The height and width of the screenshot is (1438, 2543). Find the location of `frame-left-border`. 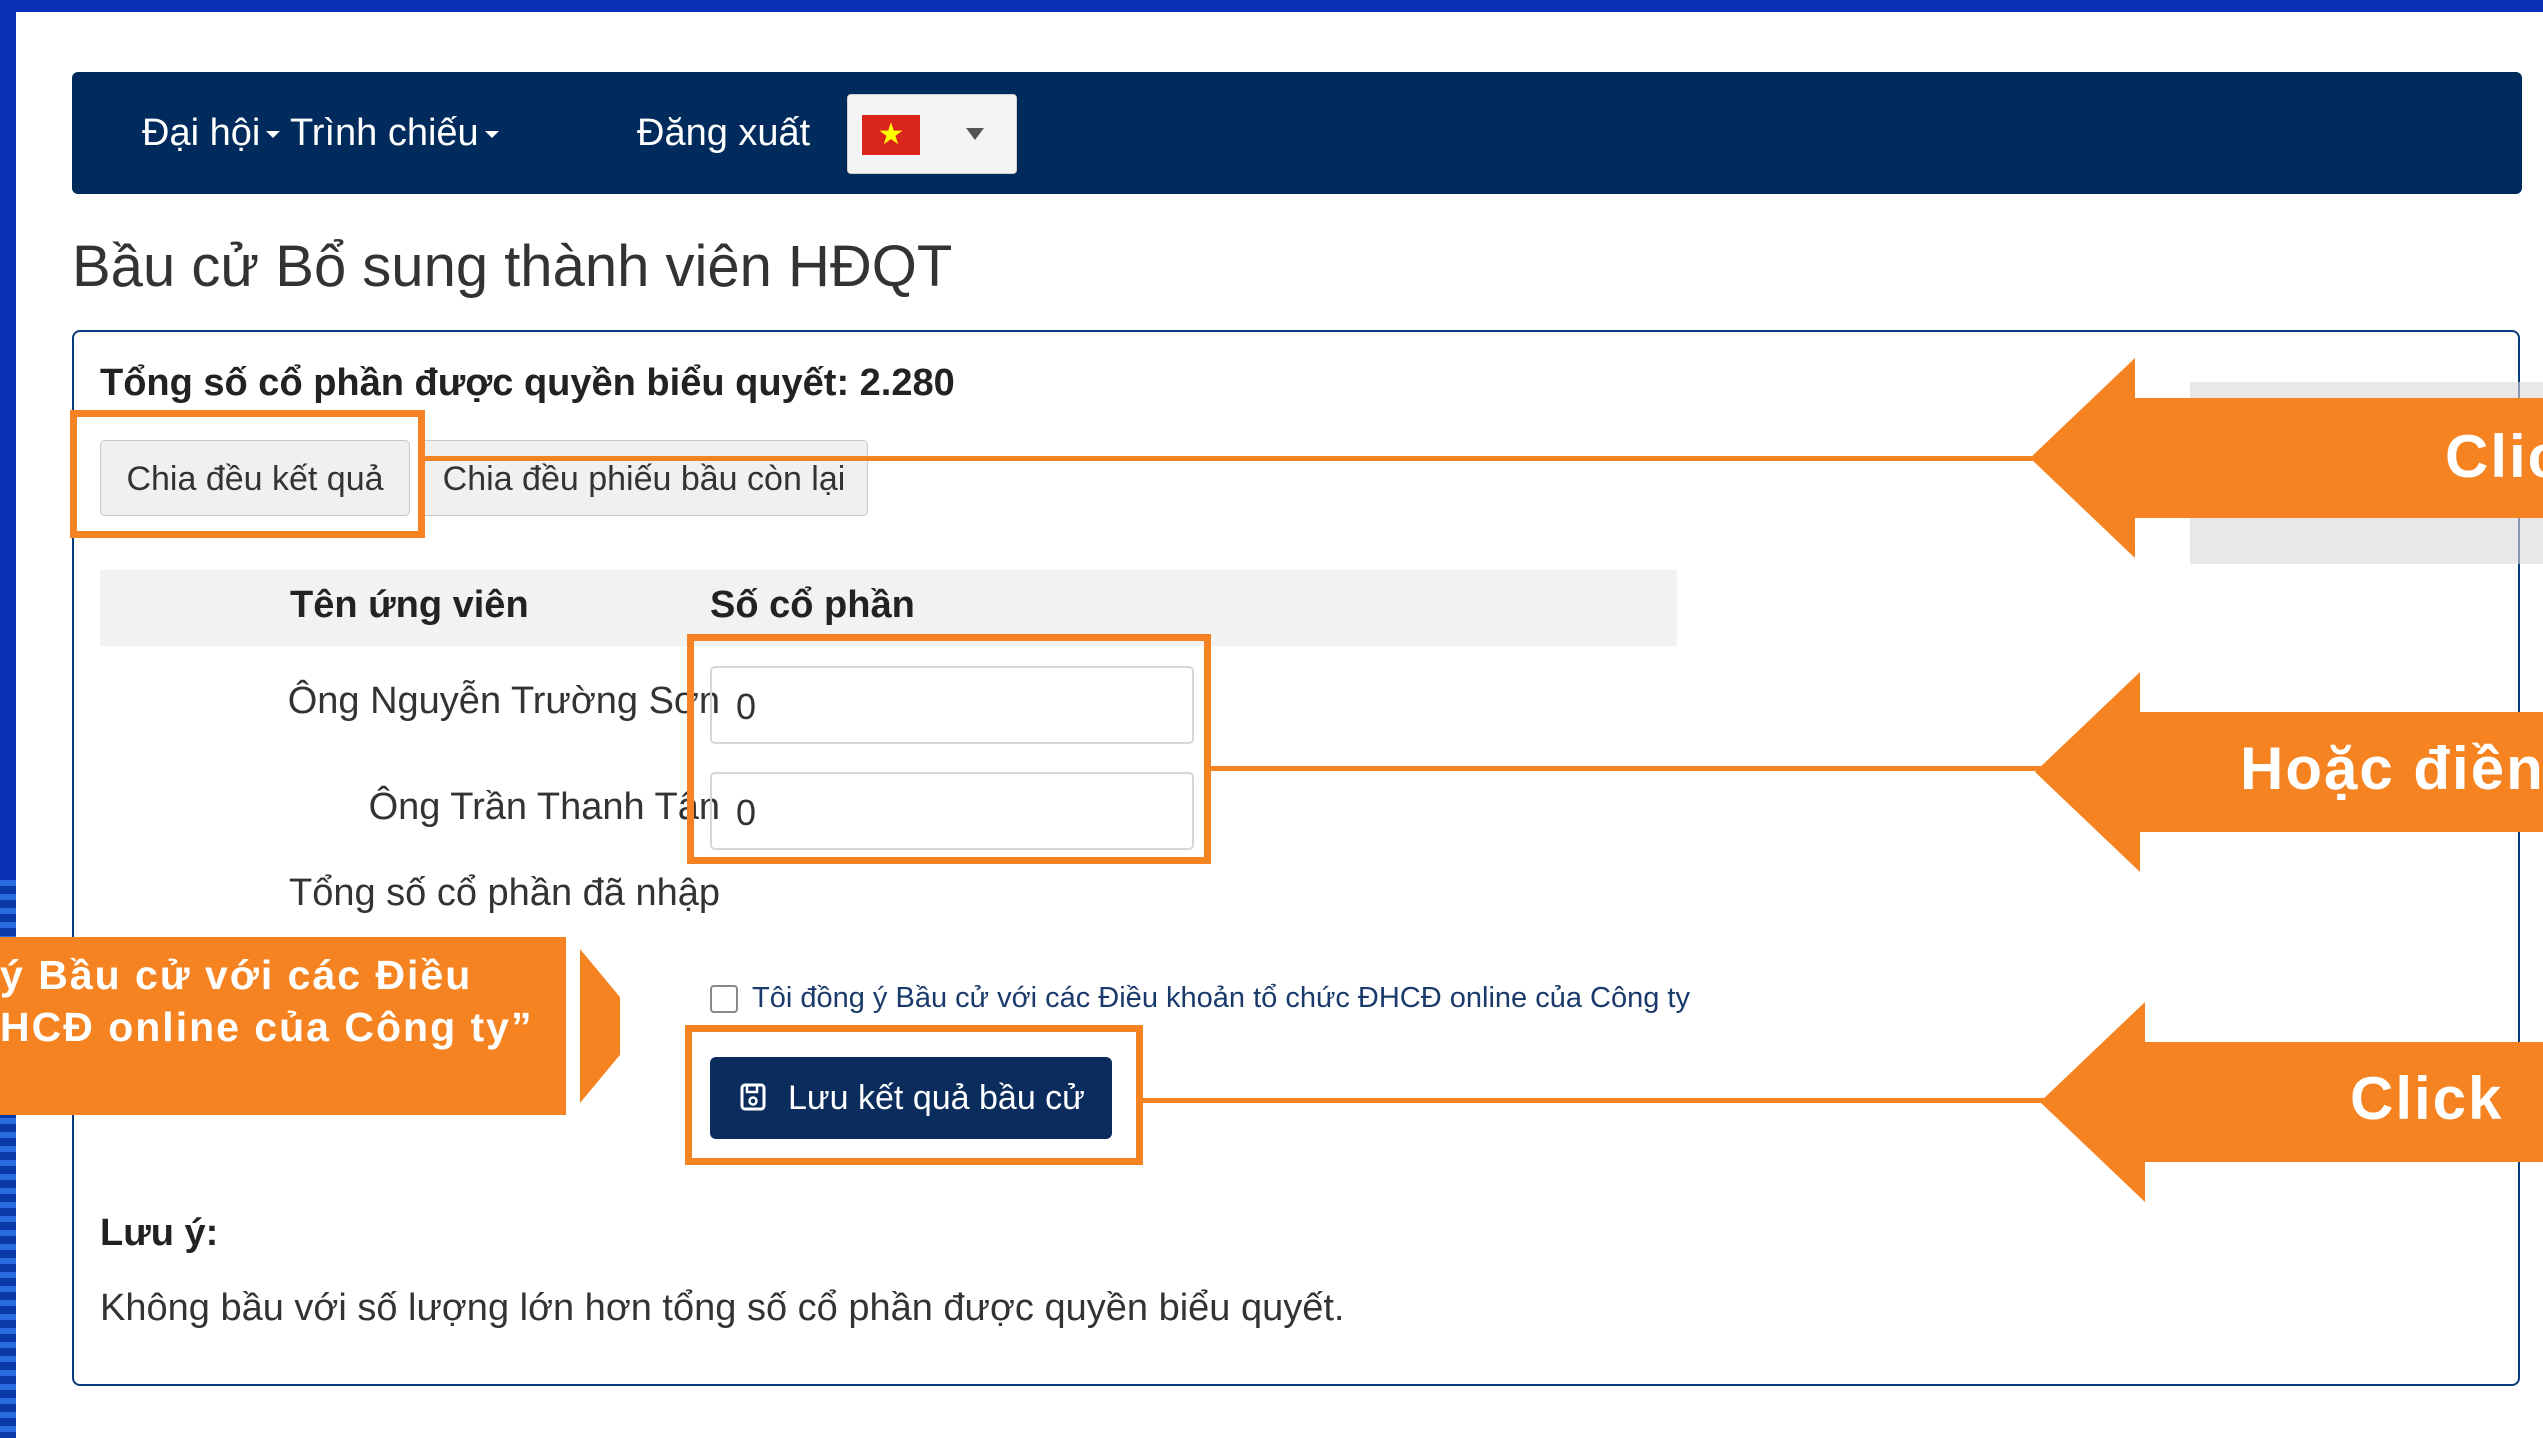

frame-left-border is located at coordinates (8, 719).